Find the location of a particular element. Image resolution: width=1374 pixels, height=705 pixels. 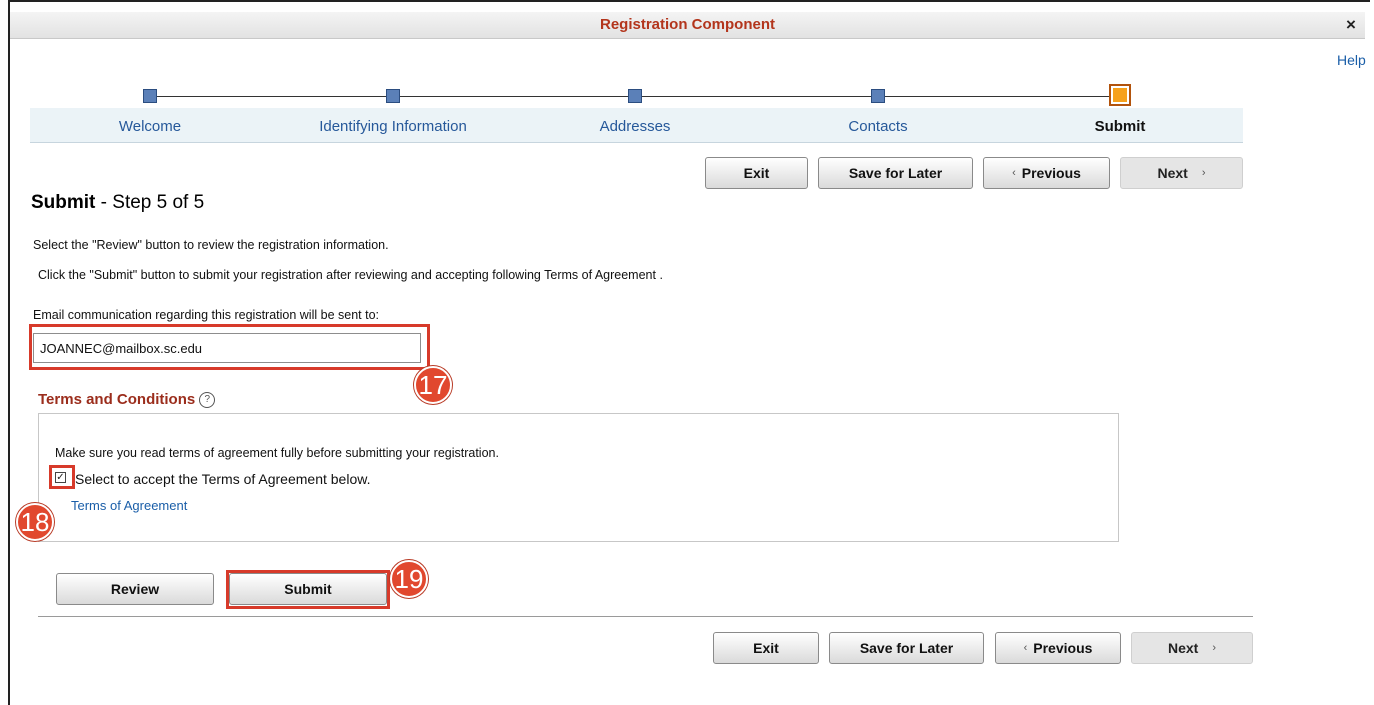

terms-title-text: Terms and Conditions is located at coordinates (117, 399).